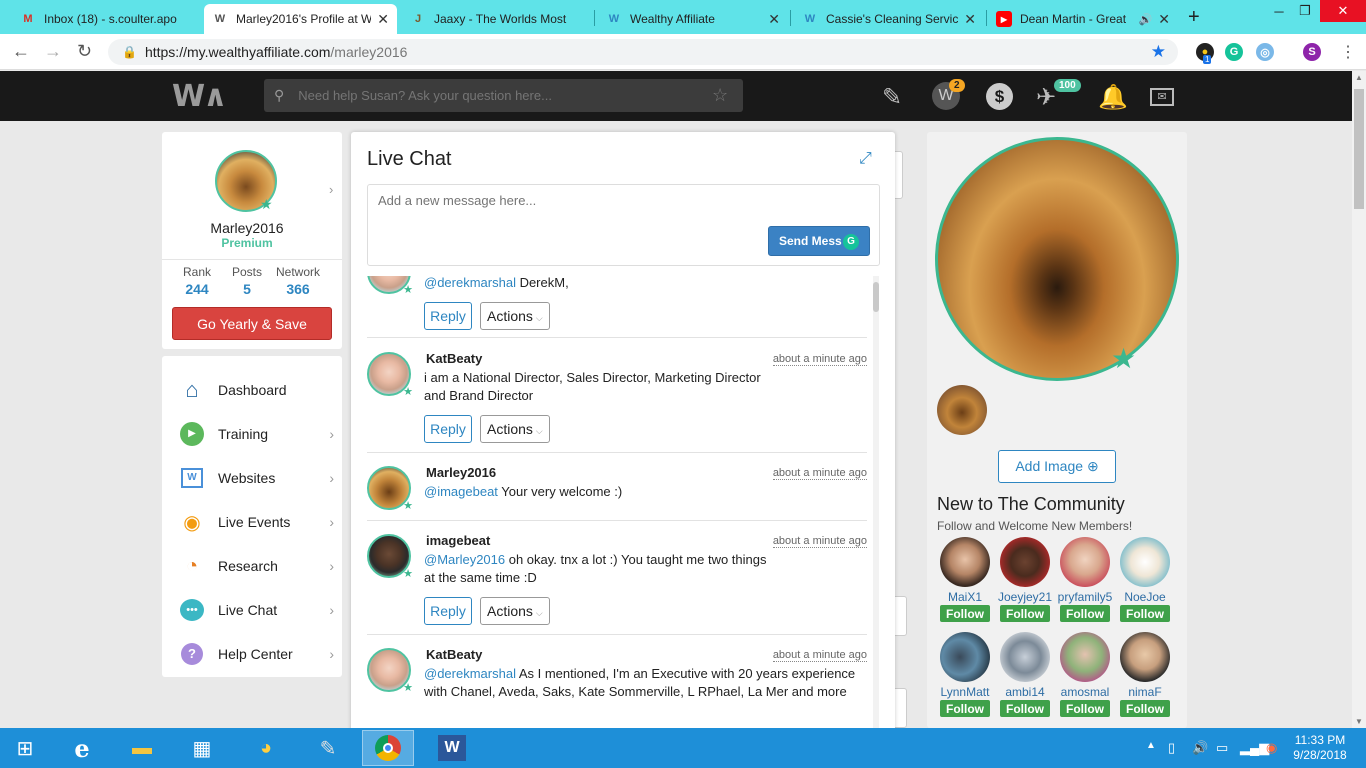 The image size is (1366, 768). I want to click on member-name: MaiX1, so click(965, 597).